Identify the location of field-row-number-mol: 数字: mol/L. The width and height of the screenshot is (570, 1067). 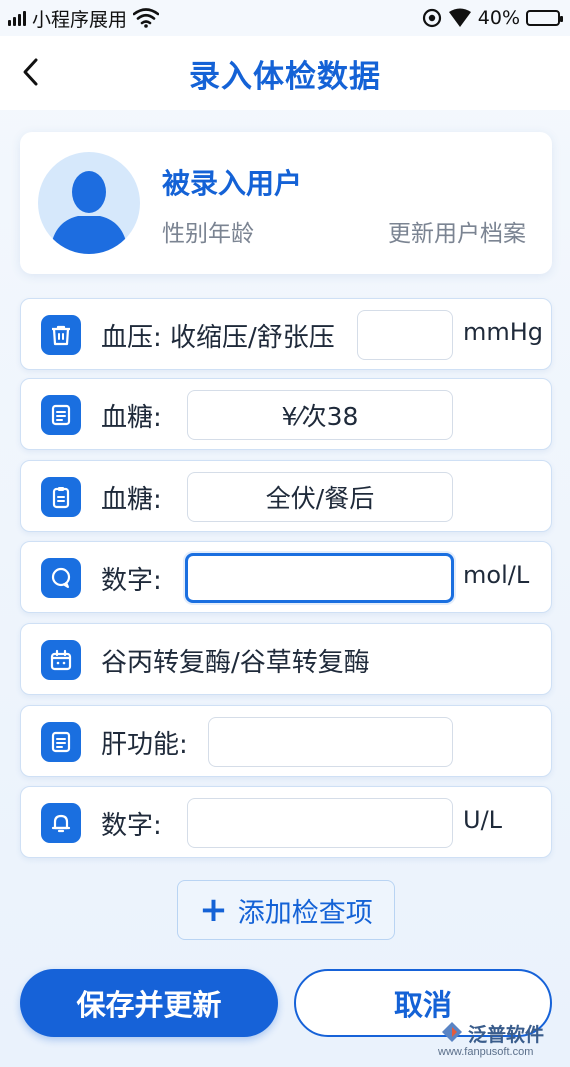
(286, 577).